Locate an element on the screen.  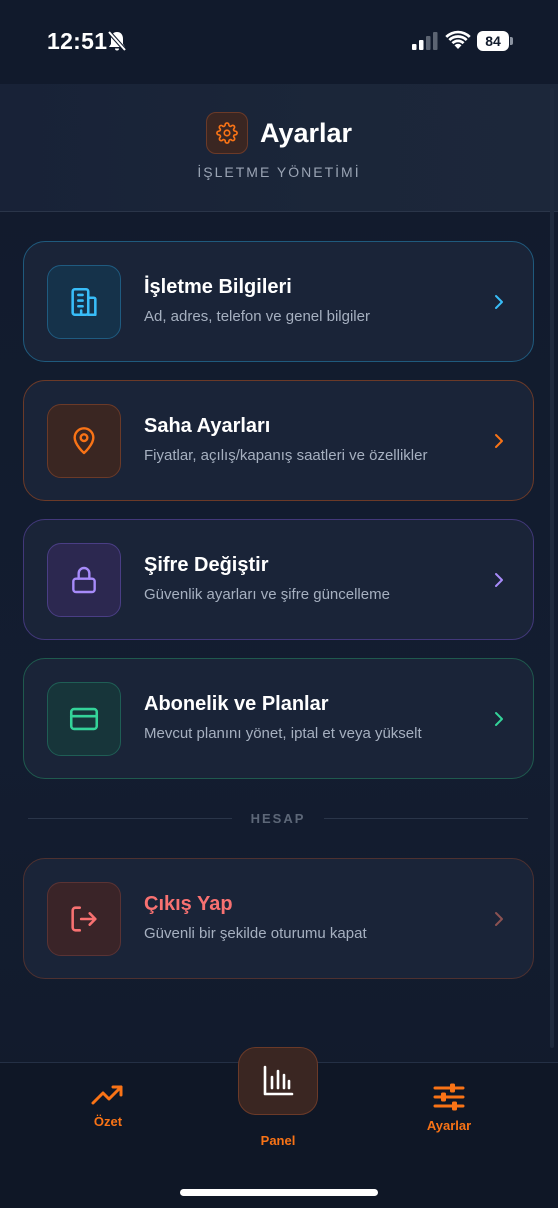
header-title-row: Ayarlar is located at coordinates (279, 133).